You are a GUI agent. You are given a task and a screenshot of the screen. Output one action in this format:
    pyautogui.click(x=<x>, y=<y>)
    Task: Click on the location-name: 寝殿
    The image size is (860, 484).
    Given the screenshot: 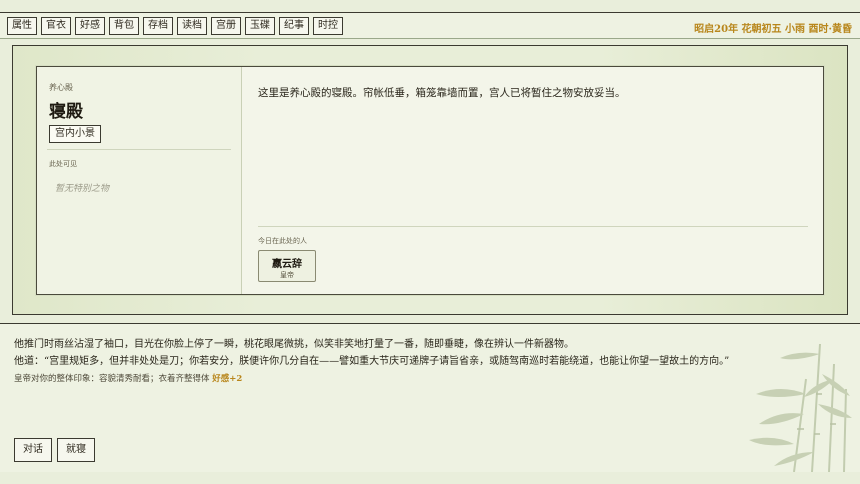 What is the action you would take?
    pyautogui.click(x=66, y=112)
    